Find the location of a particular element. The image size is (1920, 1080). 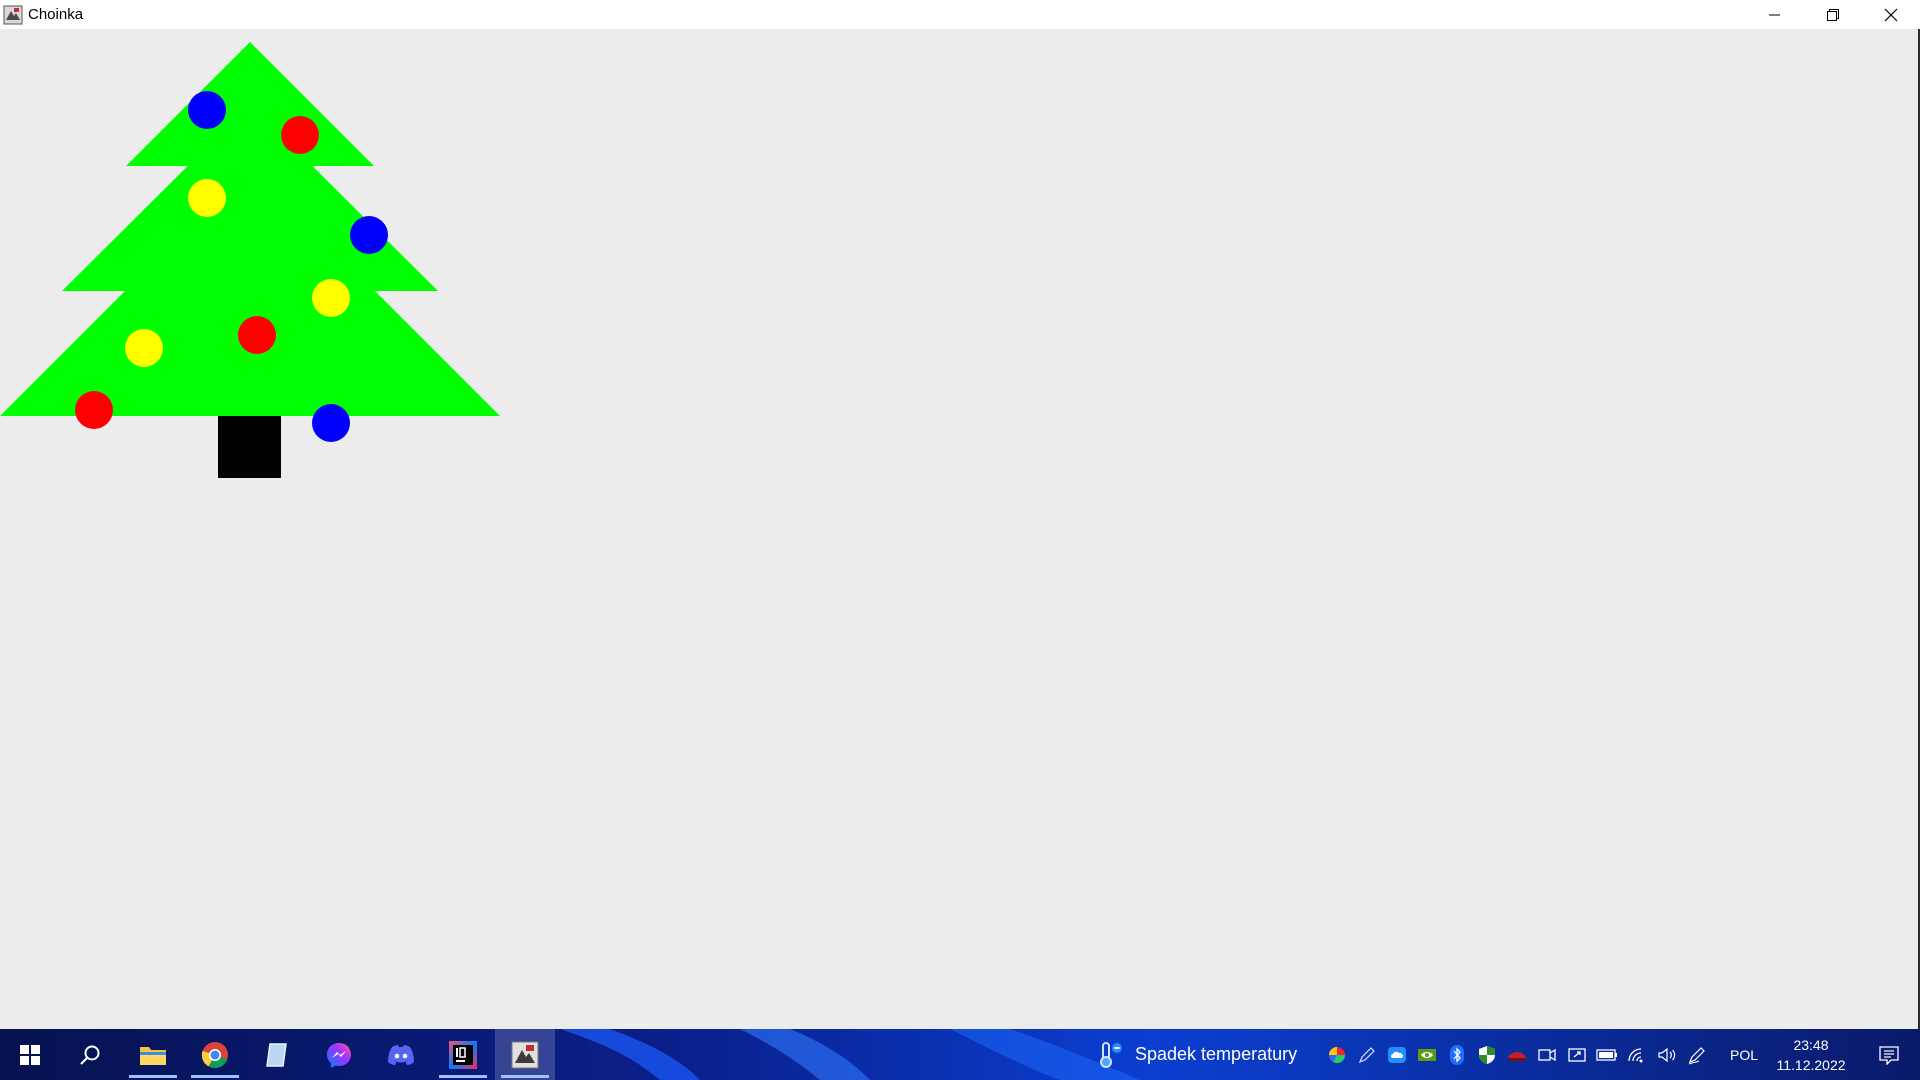

restore-button is located at coordinates (1833, 14).